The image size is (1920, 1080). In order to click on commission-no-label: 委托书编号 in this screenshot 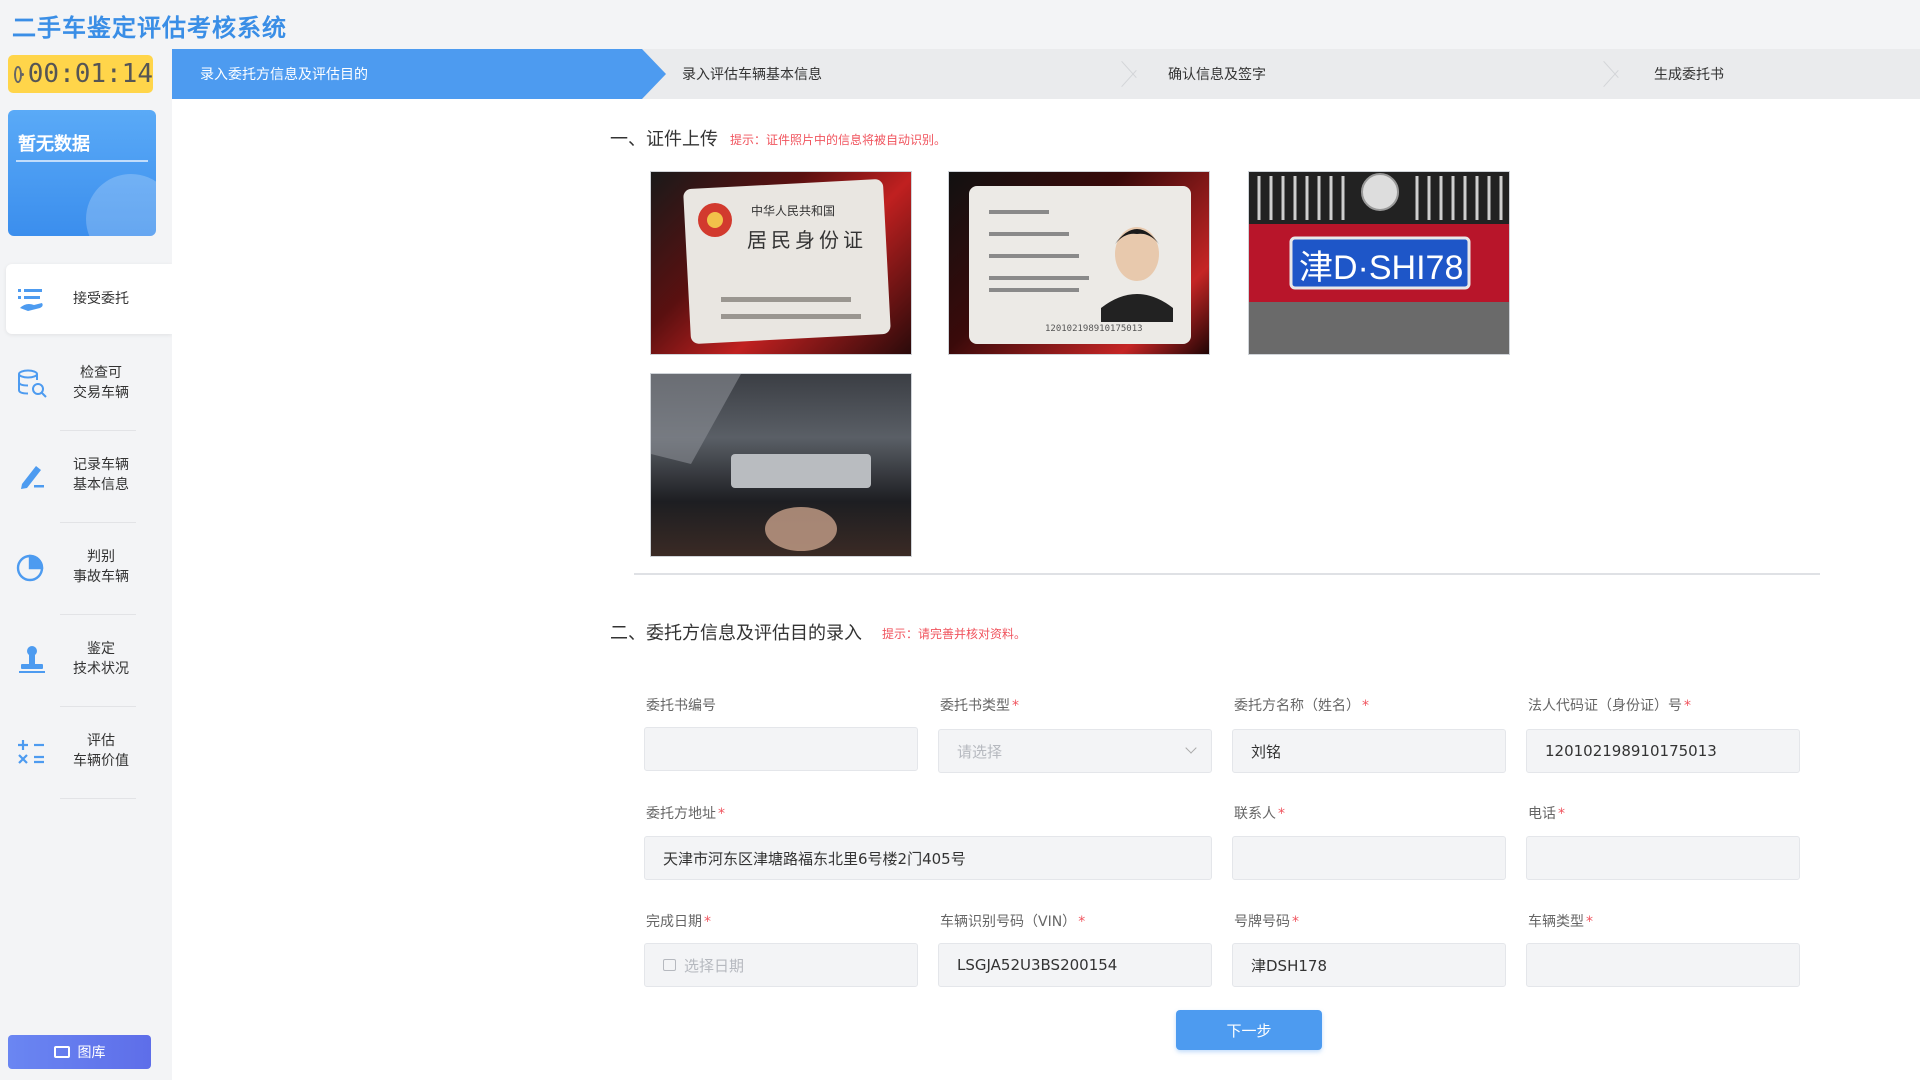, I will do `click(681, 705)`.